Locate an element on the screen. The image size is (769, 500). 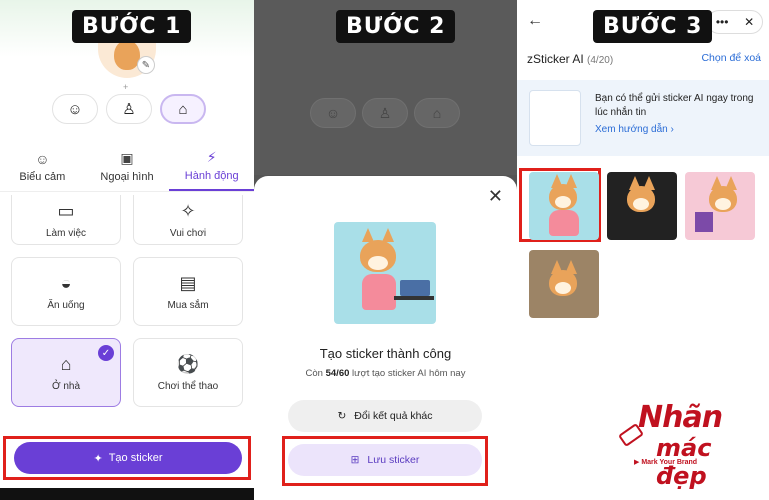
sticker-grid is located at coordinates (645, 245).